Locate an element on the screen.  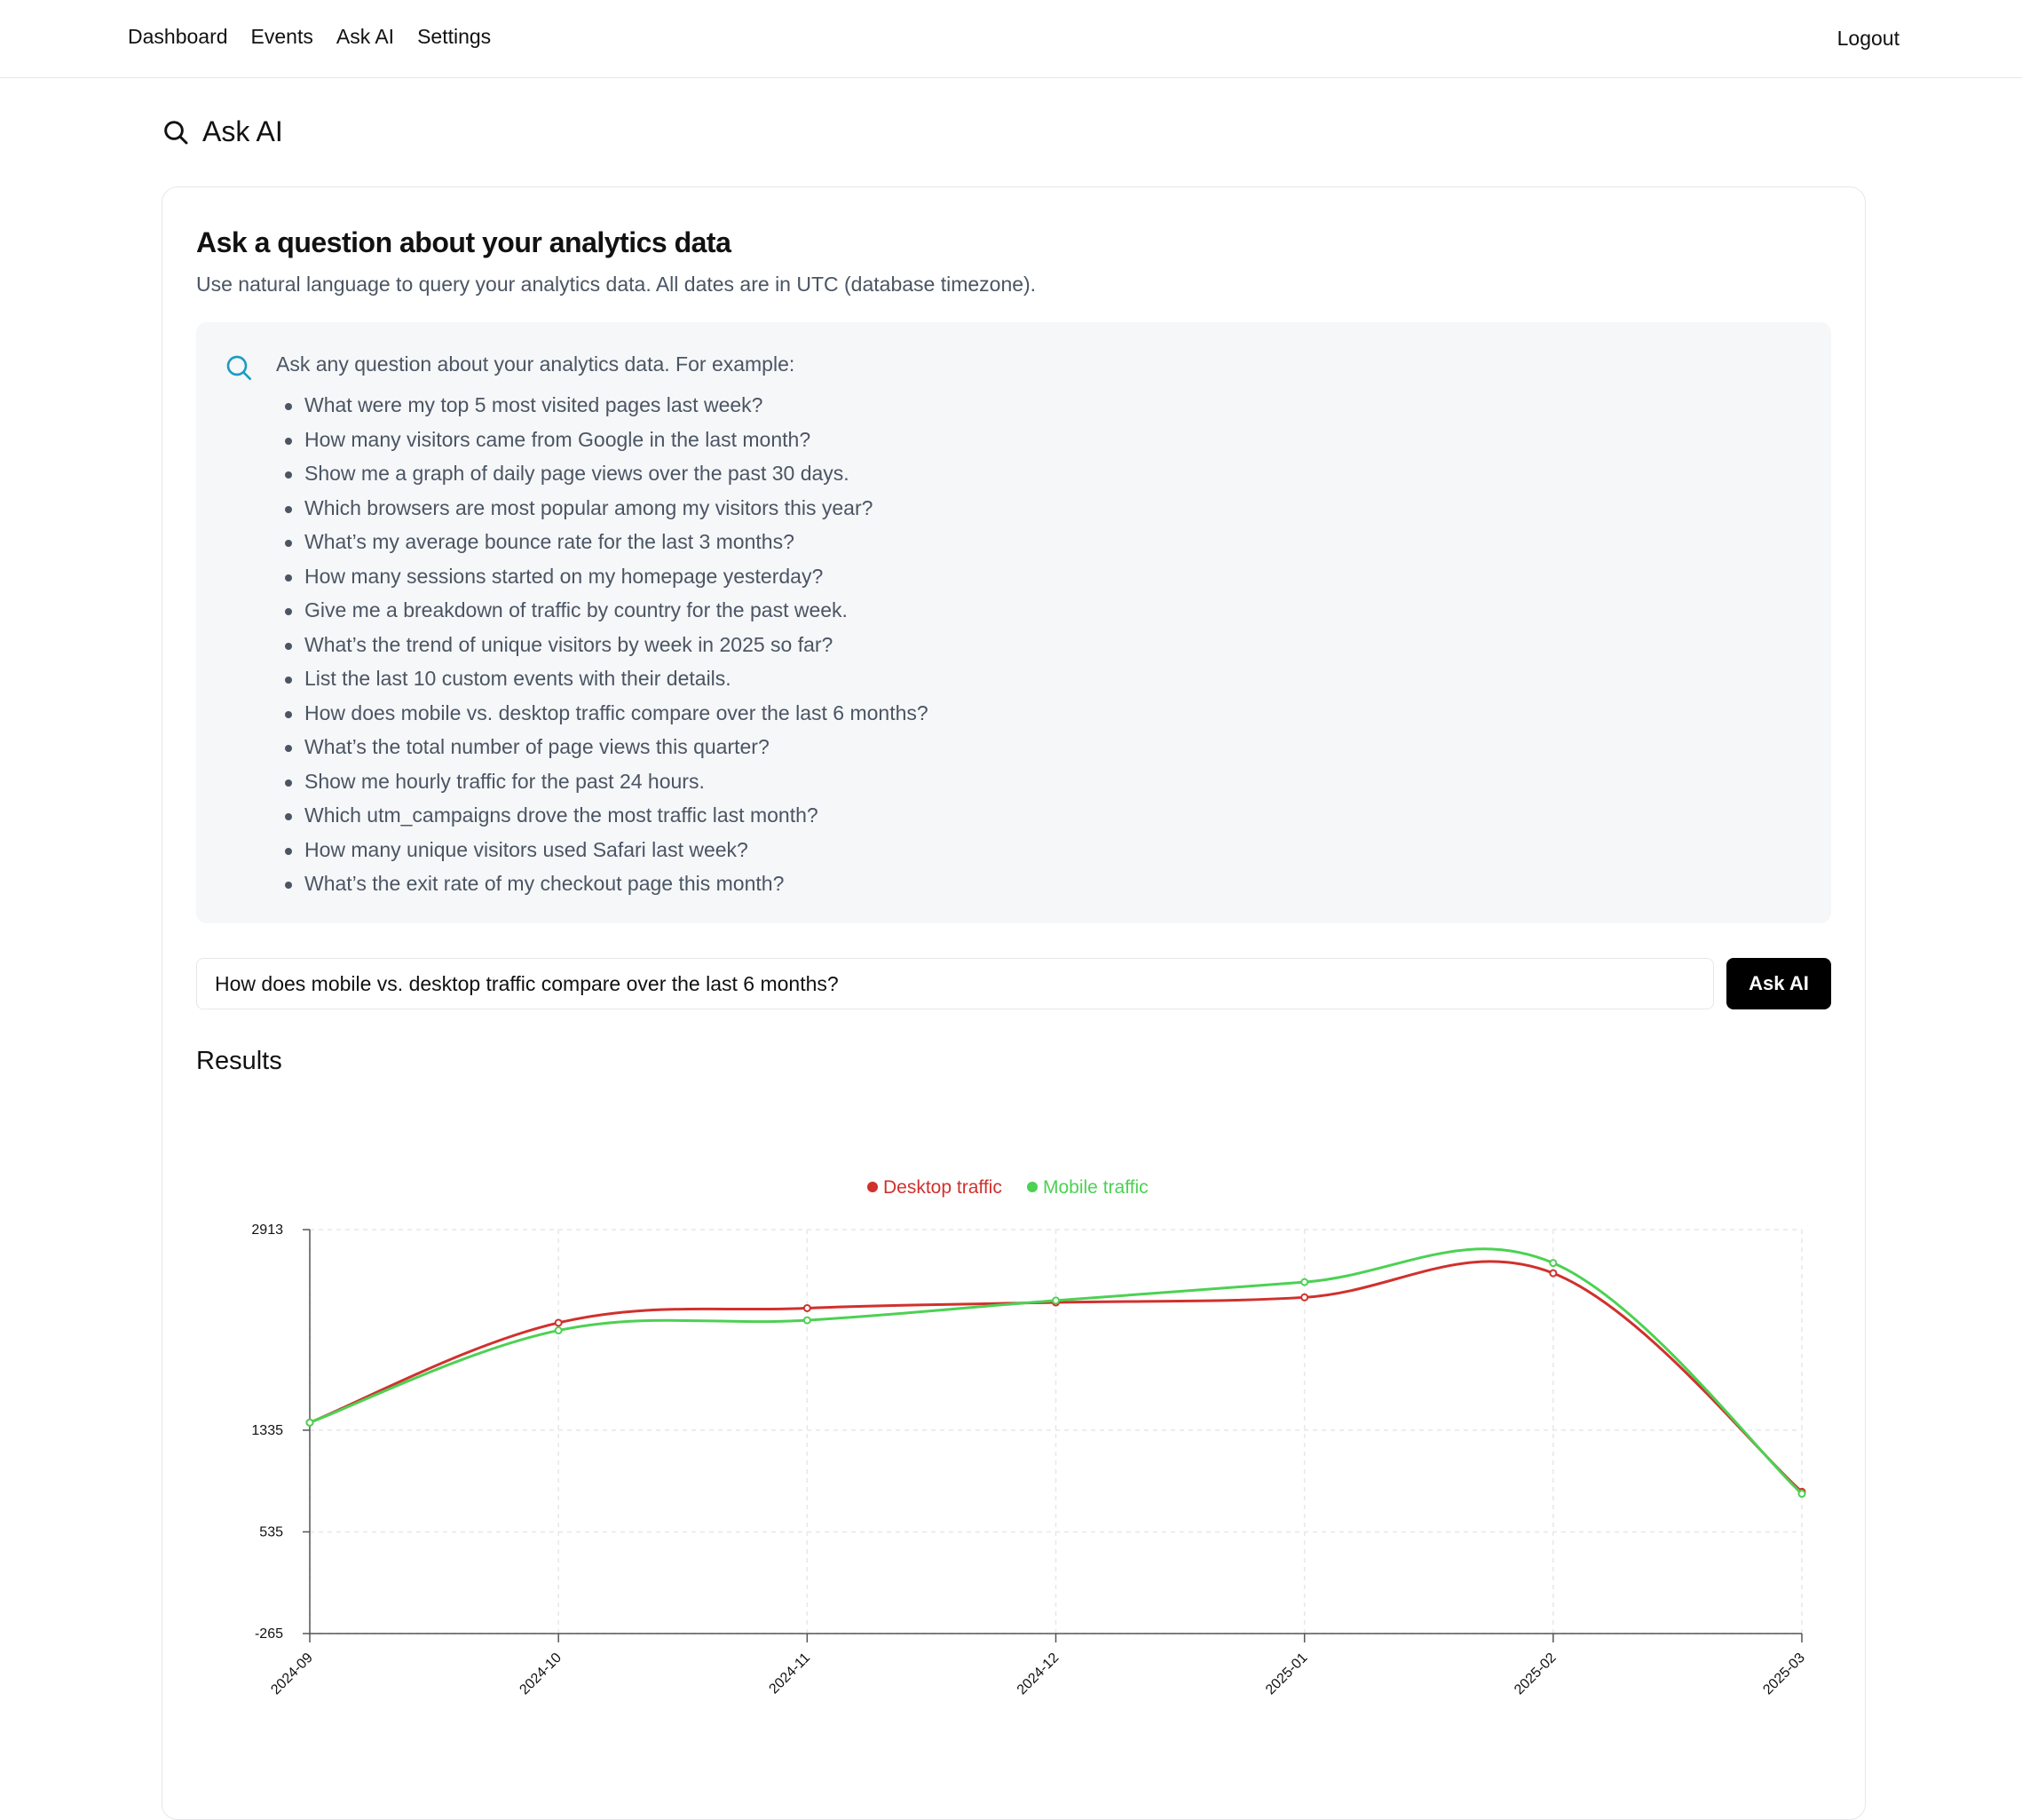
page-header: Ask AI is located at coordinates (223, 131).